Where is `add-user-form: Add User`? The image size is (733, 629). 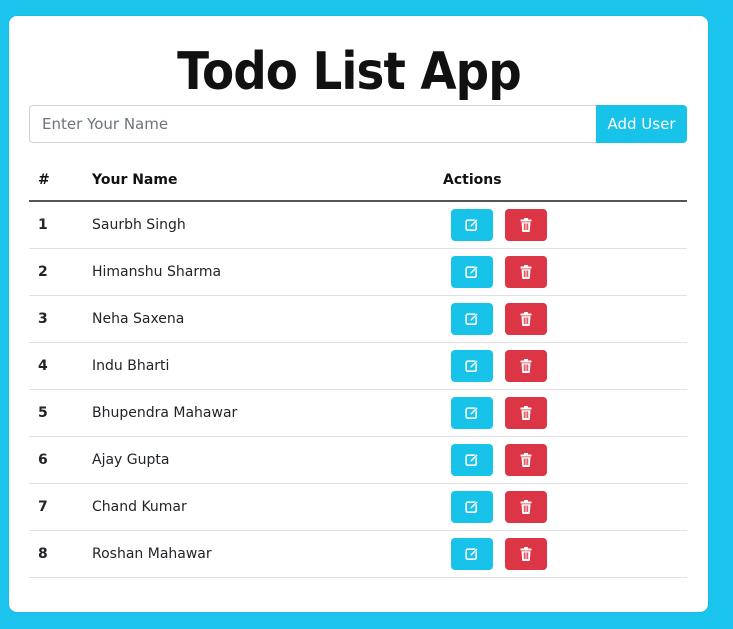 add-user-form: Add User is located at coordinates (358, 124).